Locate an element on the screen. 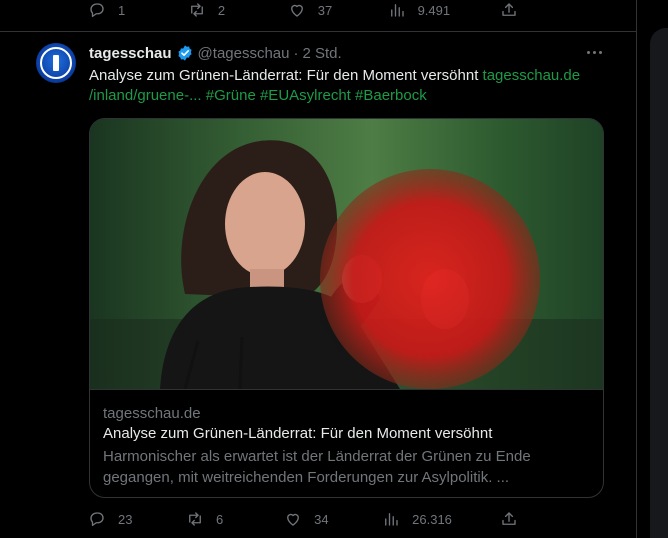 Image resolution: width=668 pixels, height=538 pixels. tweet-actions: 23 6 34 26.316 is located at coordinates (303, 519).